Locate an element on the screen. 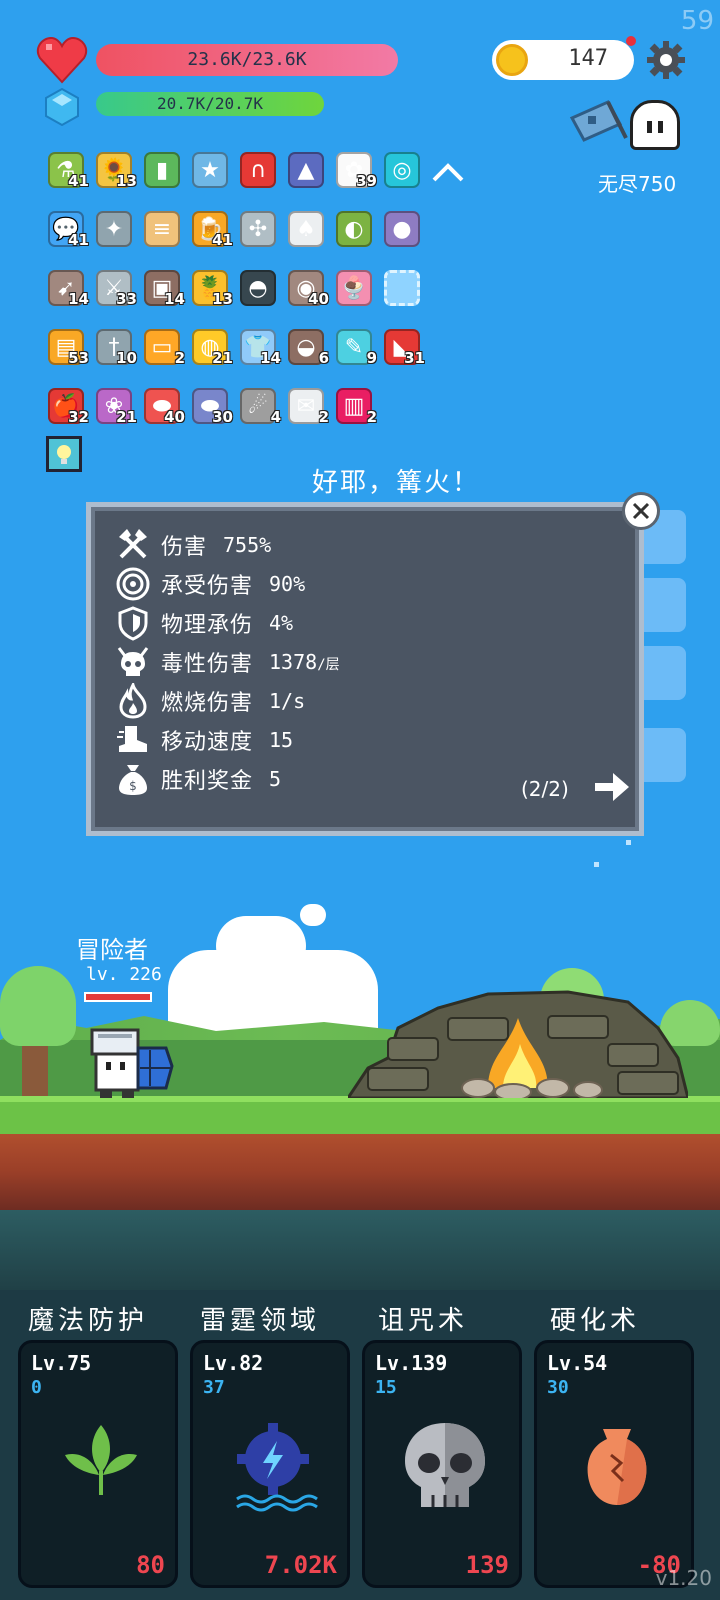 Image resolution: width=720 pixels, height=1600 pixels. inventory-item: ◉ 40 is located at coordinates (307, 295).